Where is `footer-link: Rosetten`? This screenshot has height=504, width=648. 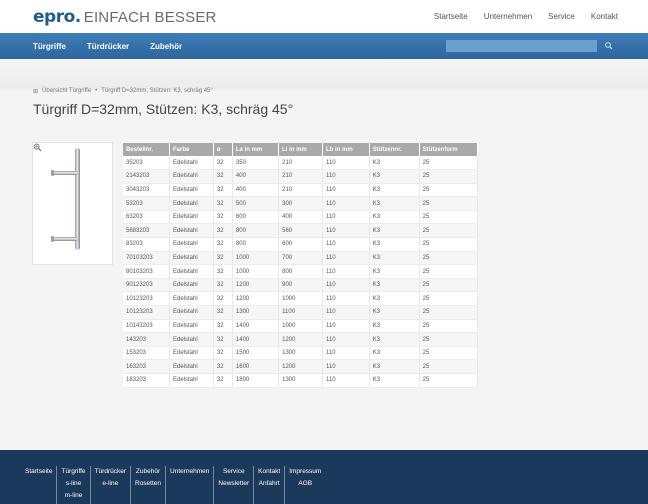
footer-link: Rosetten is located at coordinates (148, 484).